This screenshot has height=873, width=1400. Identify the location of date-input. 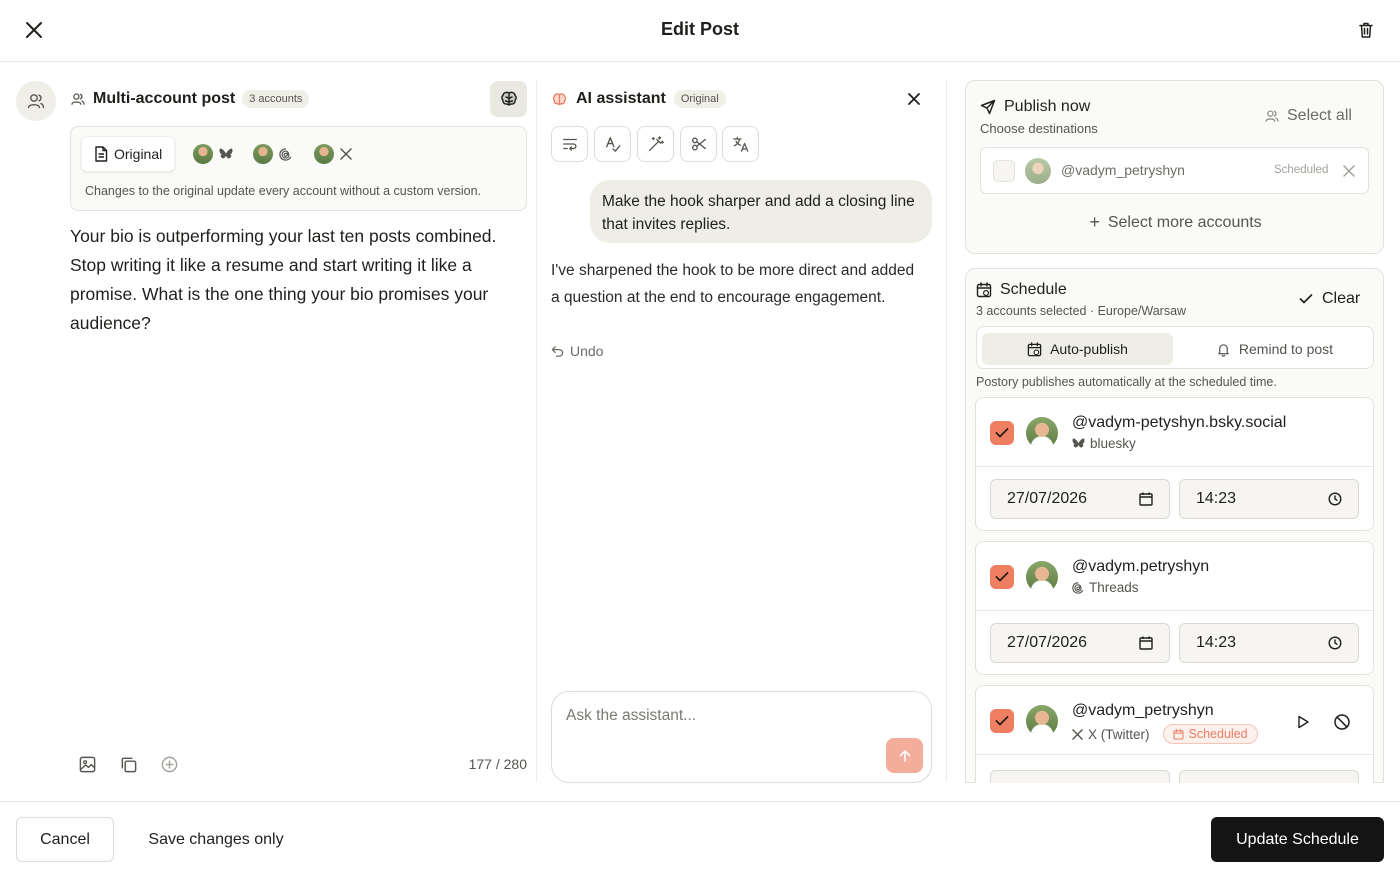
(1080, 776).